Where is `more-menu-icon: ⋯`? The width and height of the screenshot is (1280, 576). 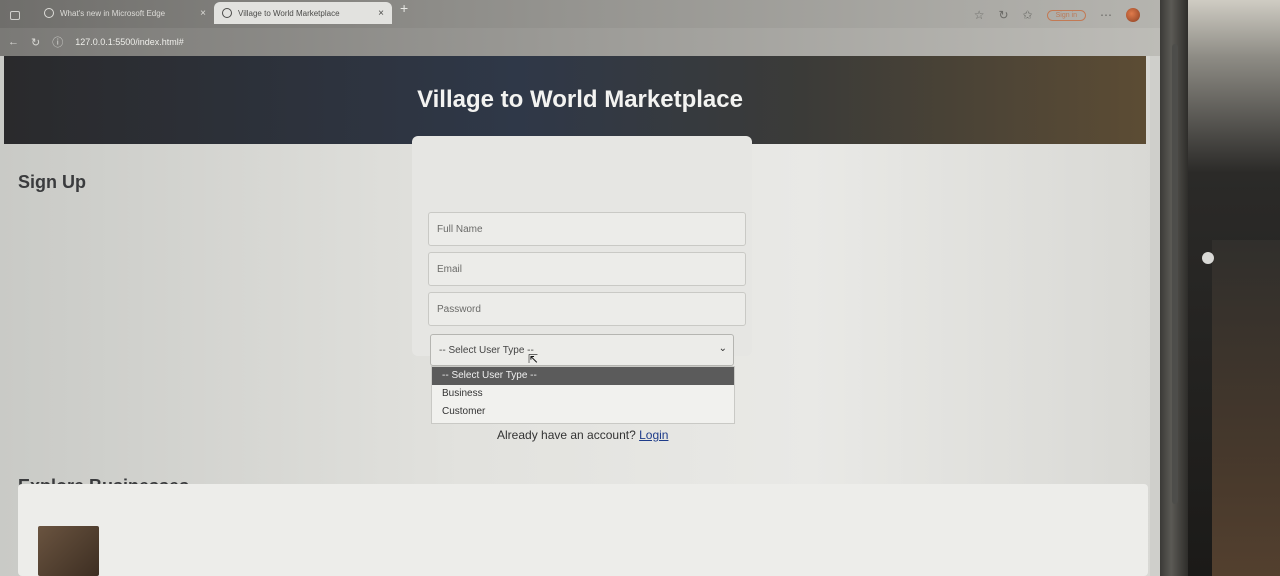
more-menu-icon: ⋯ is located at coordinates (1106, 15).